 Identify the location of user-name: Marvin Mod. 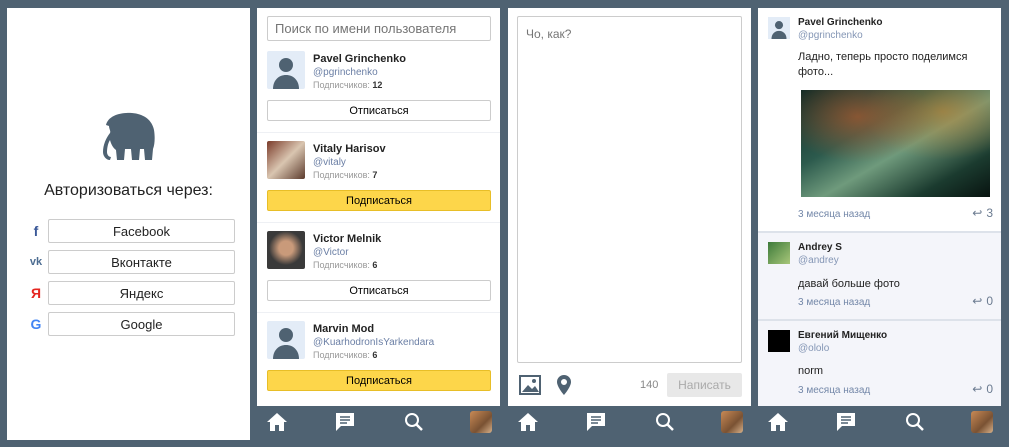
(343, 329).